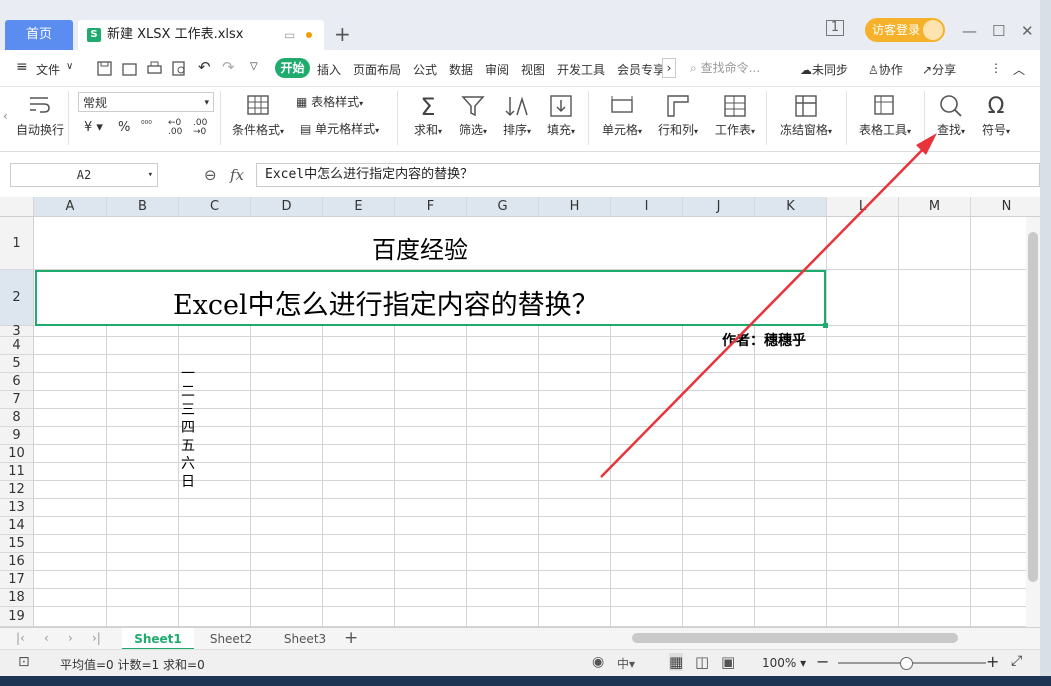 This screenshot has width=1051, height=686. Describe the element at coordinates (292, 68) in the screenshot. I see `menu-start: 开始` at that location.